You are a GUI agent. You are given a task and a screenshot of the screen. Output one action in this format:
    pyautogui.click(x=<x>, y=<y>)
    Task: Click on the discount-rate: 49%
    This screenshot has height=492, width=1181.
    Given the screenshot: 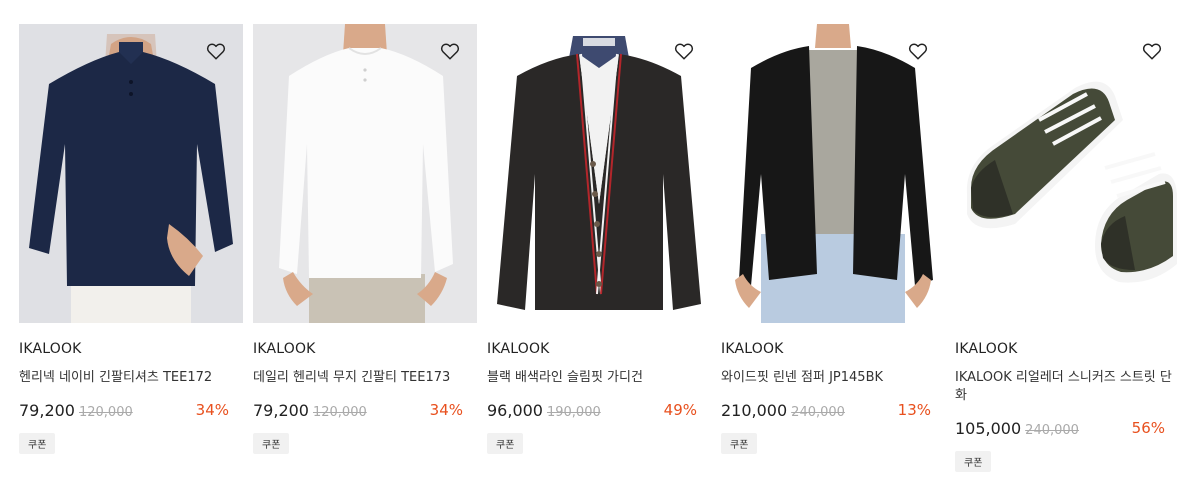 What is the action you would take?
    pyautogui.click(x=680, y=410)
    